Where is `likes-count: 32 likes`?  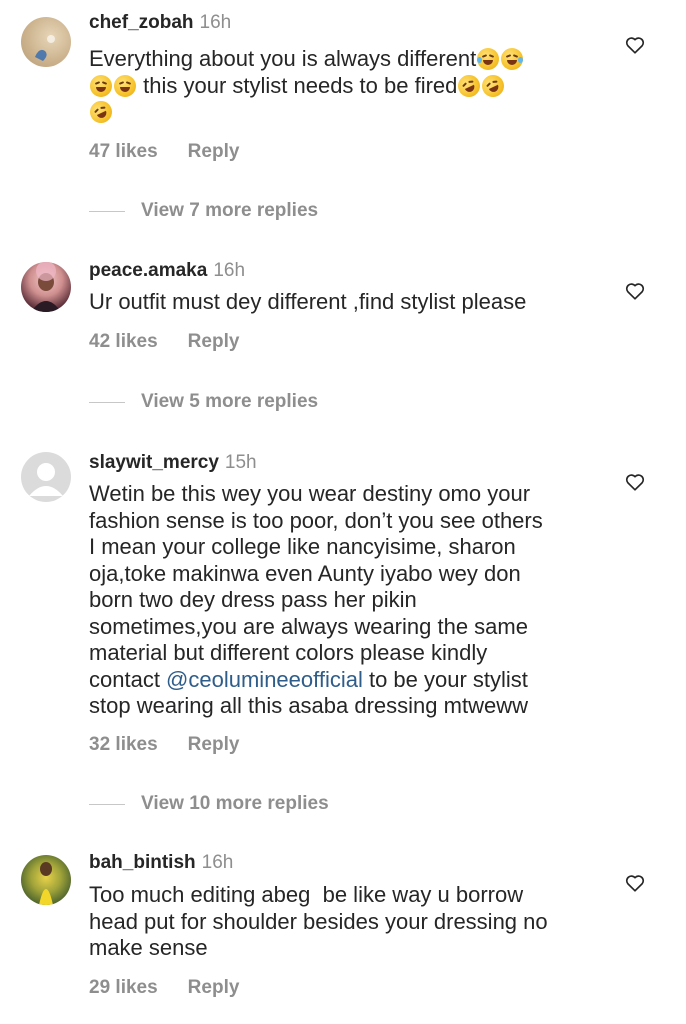 likes-count: 32 likes is located at coordinates (123, 744).